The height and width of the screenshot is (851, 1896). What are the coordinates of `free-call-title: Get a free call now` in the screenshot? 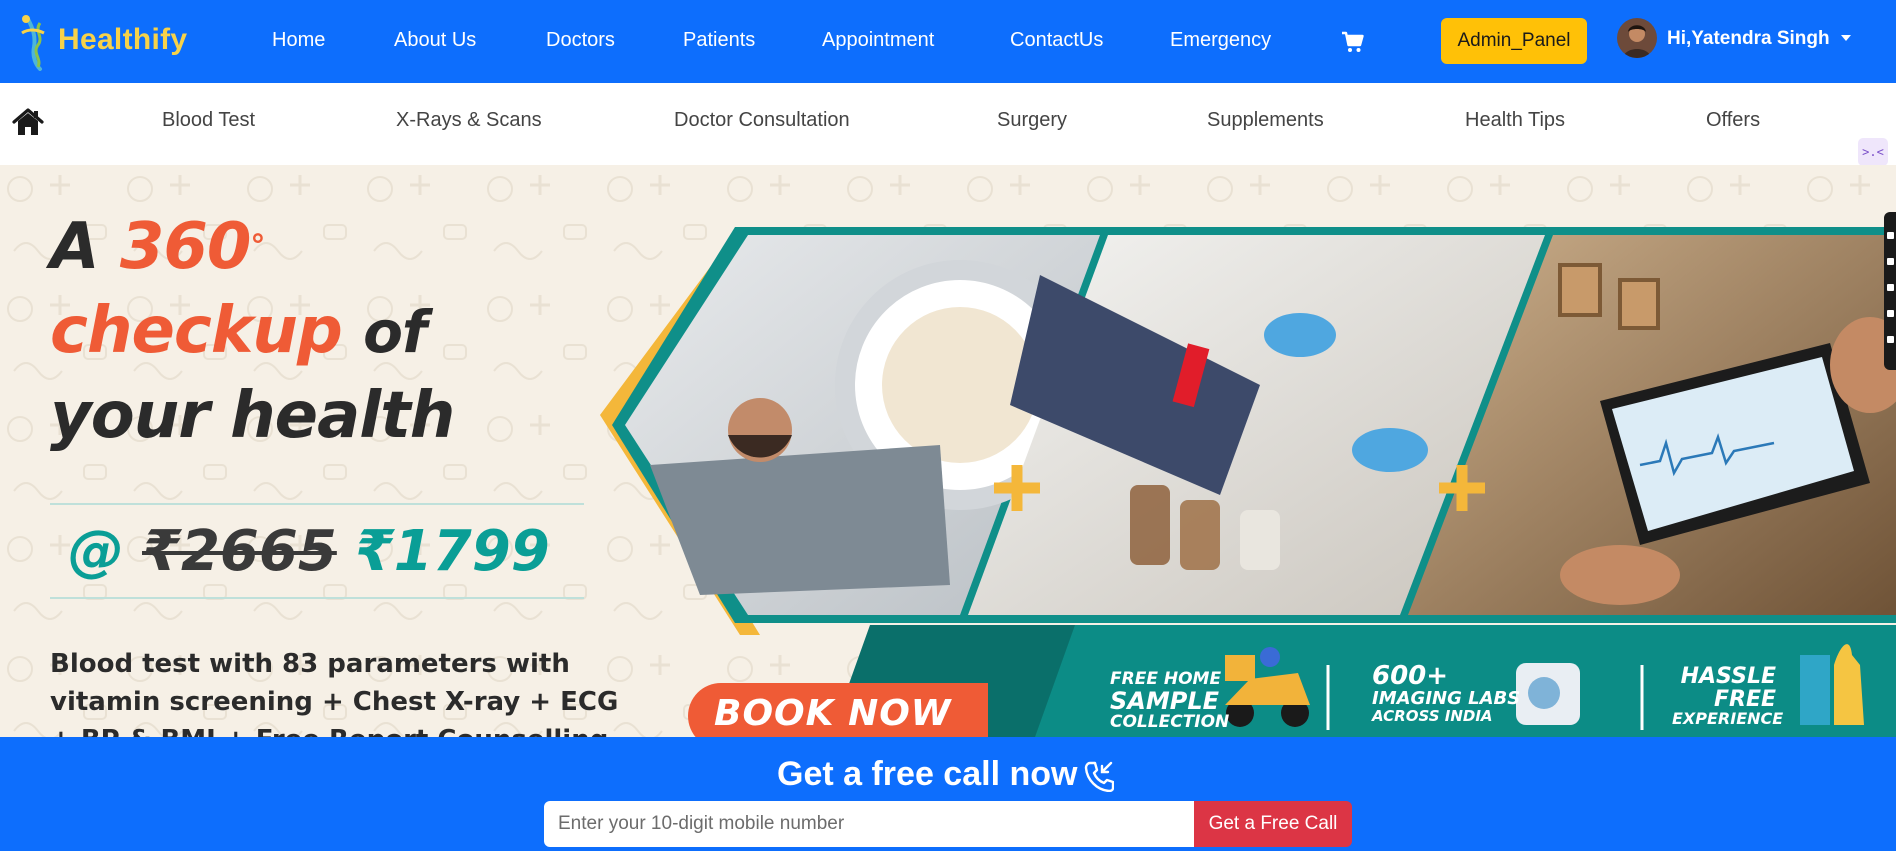 It's located at (927, 774).